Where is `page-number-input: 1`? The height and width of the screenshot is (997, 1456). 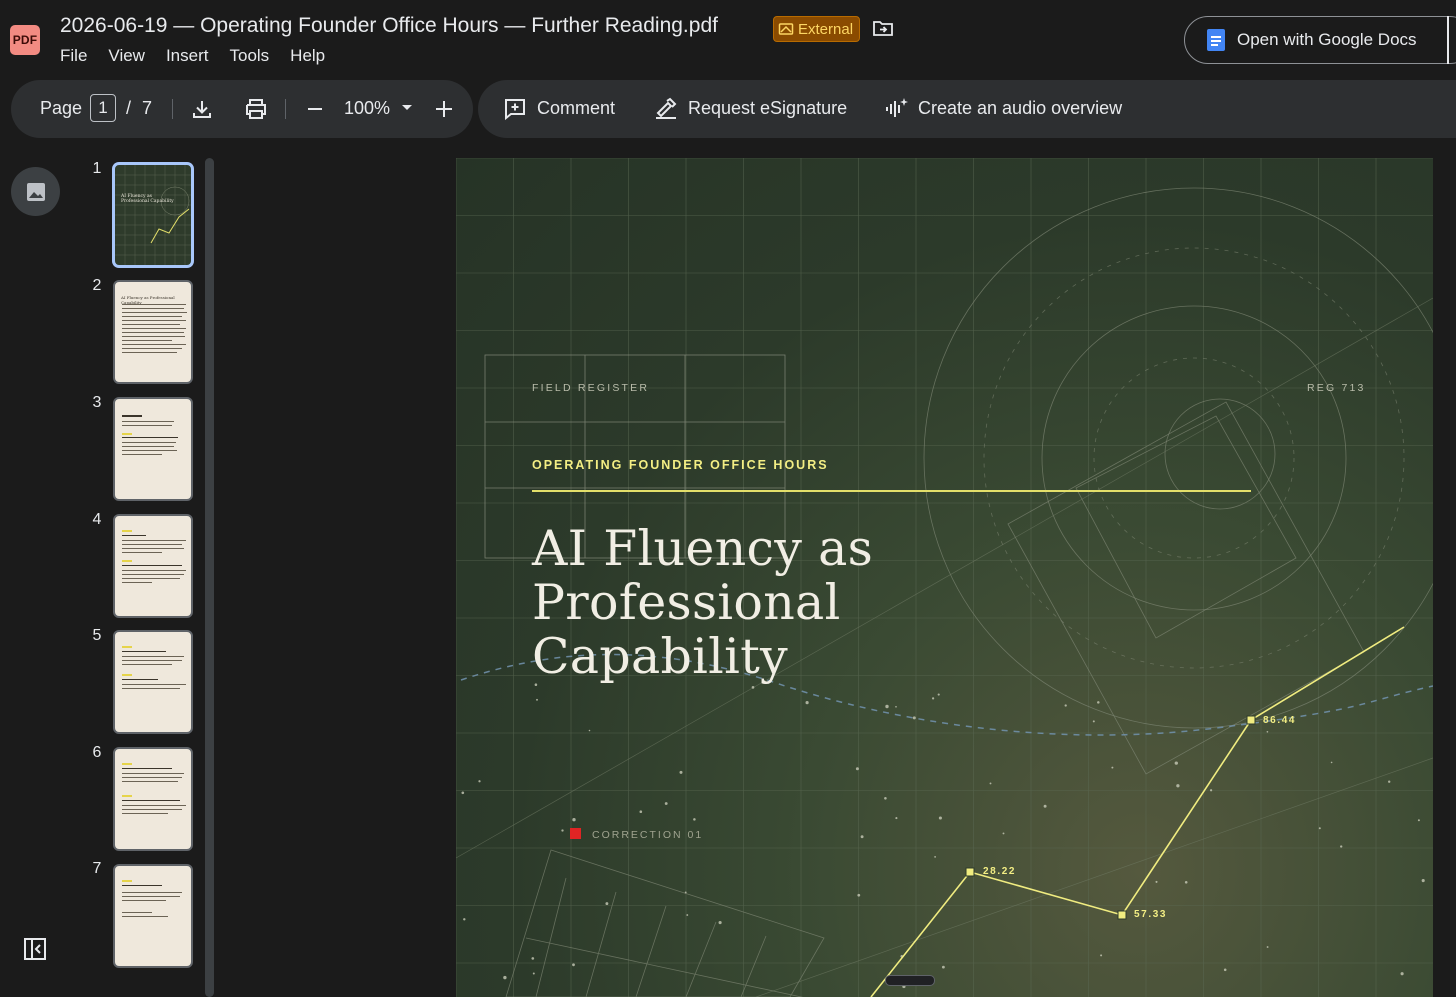
page-number-input: 1 is located at coordinates (103, 108).